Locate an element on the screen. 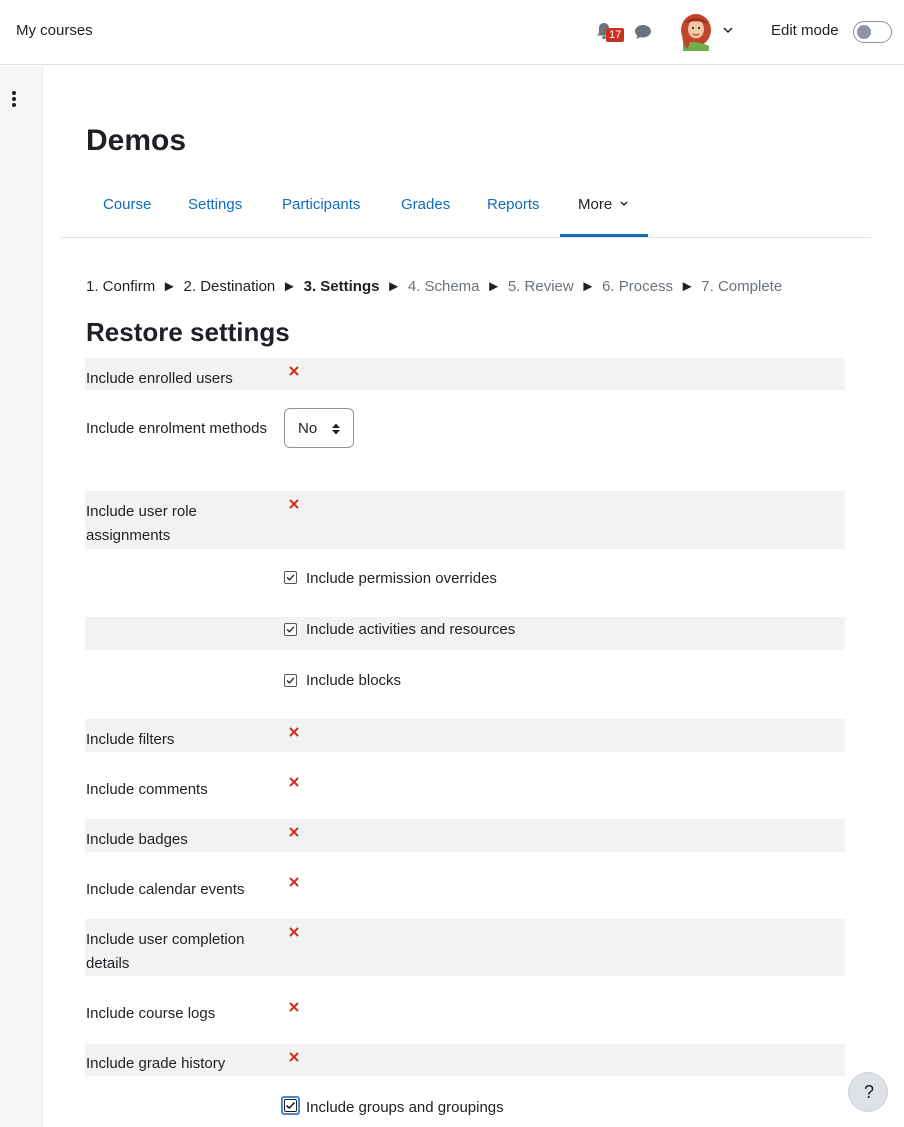 The image size is (904, 1127). progress-step-confirm: 1. Confirm is located at coordinates (121, 286).